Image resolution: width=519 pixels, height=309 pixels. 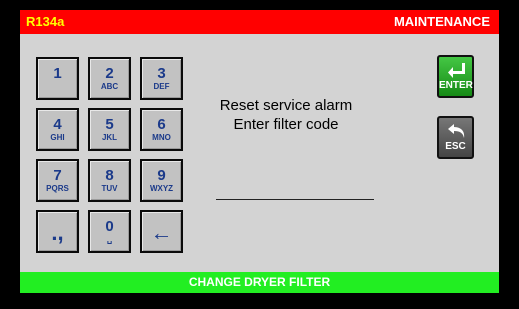 I want to click on key-sub: WXYZ, so click(x=161, y=188).